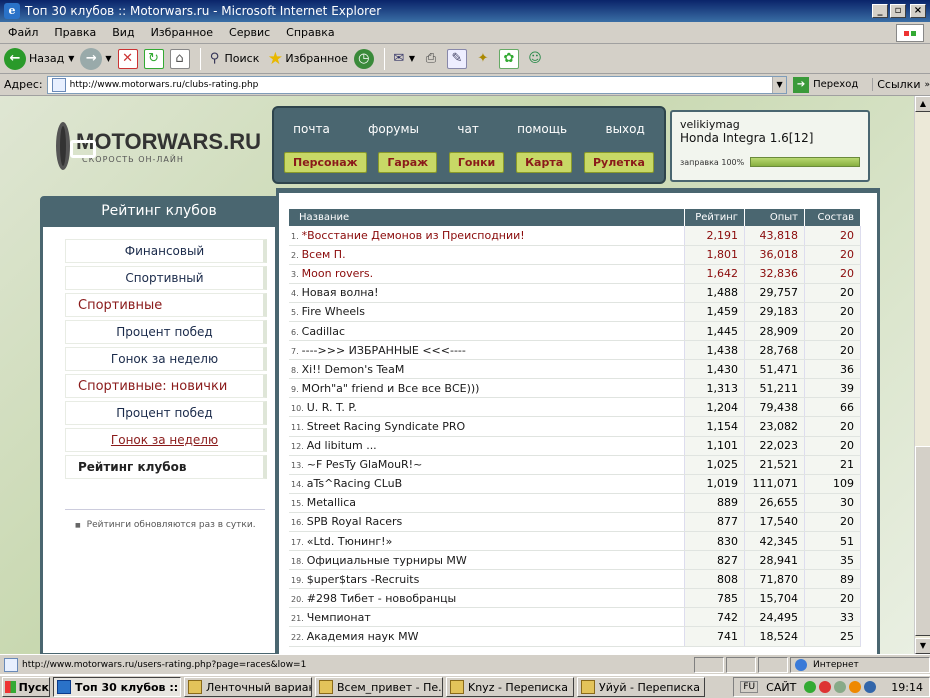 This screenshot has width=930, height=698. I want to click on rating-menu-item: Спортивные: новички, so click(166, 386).